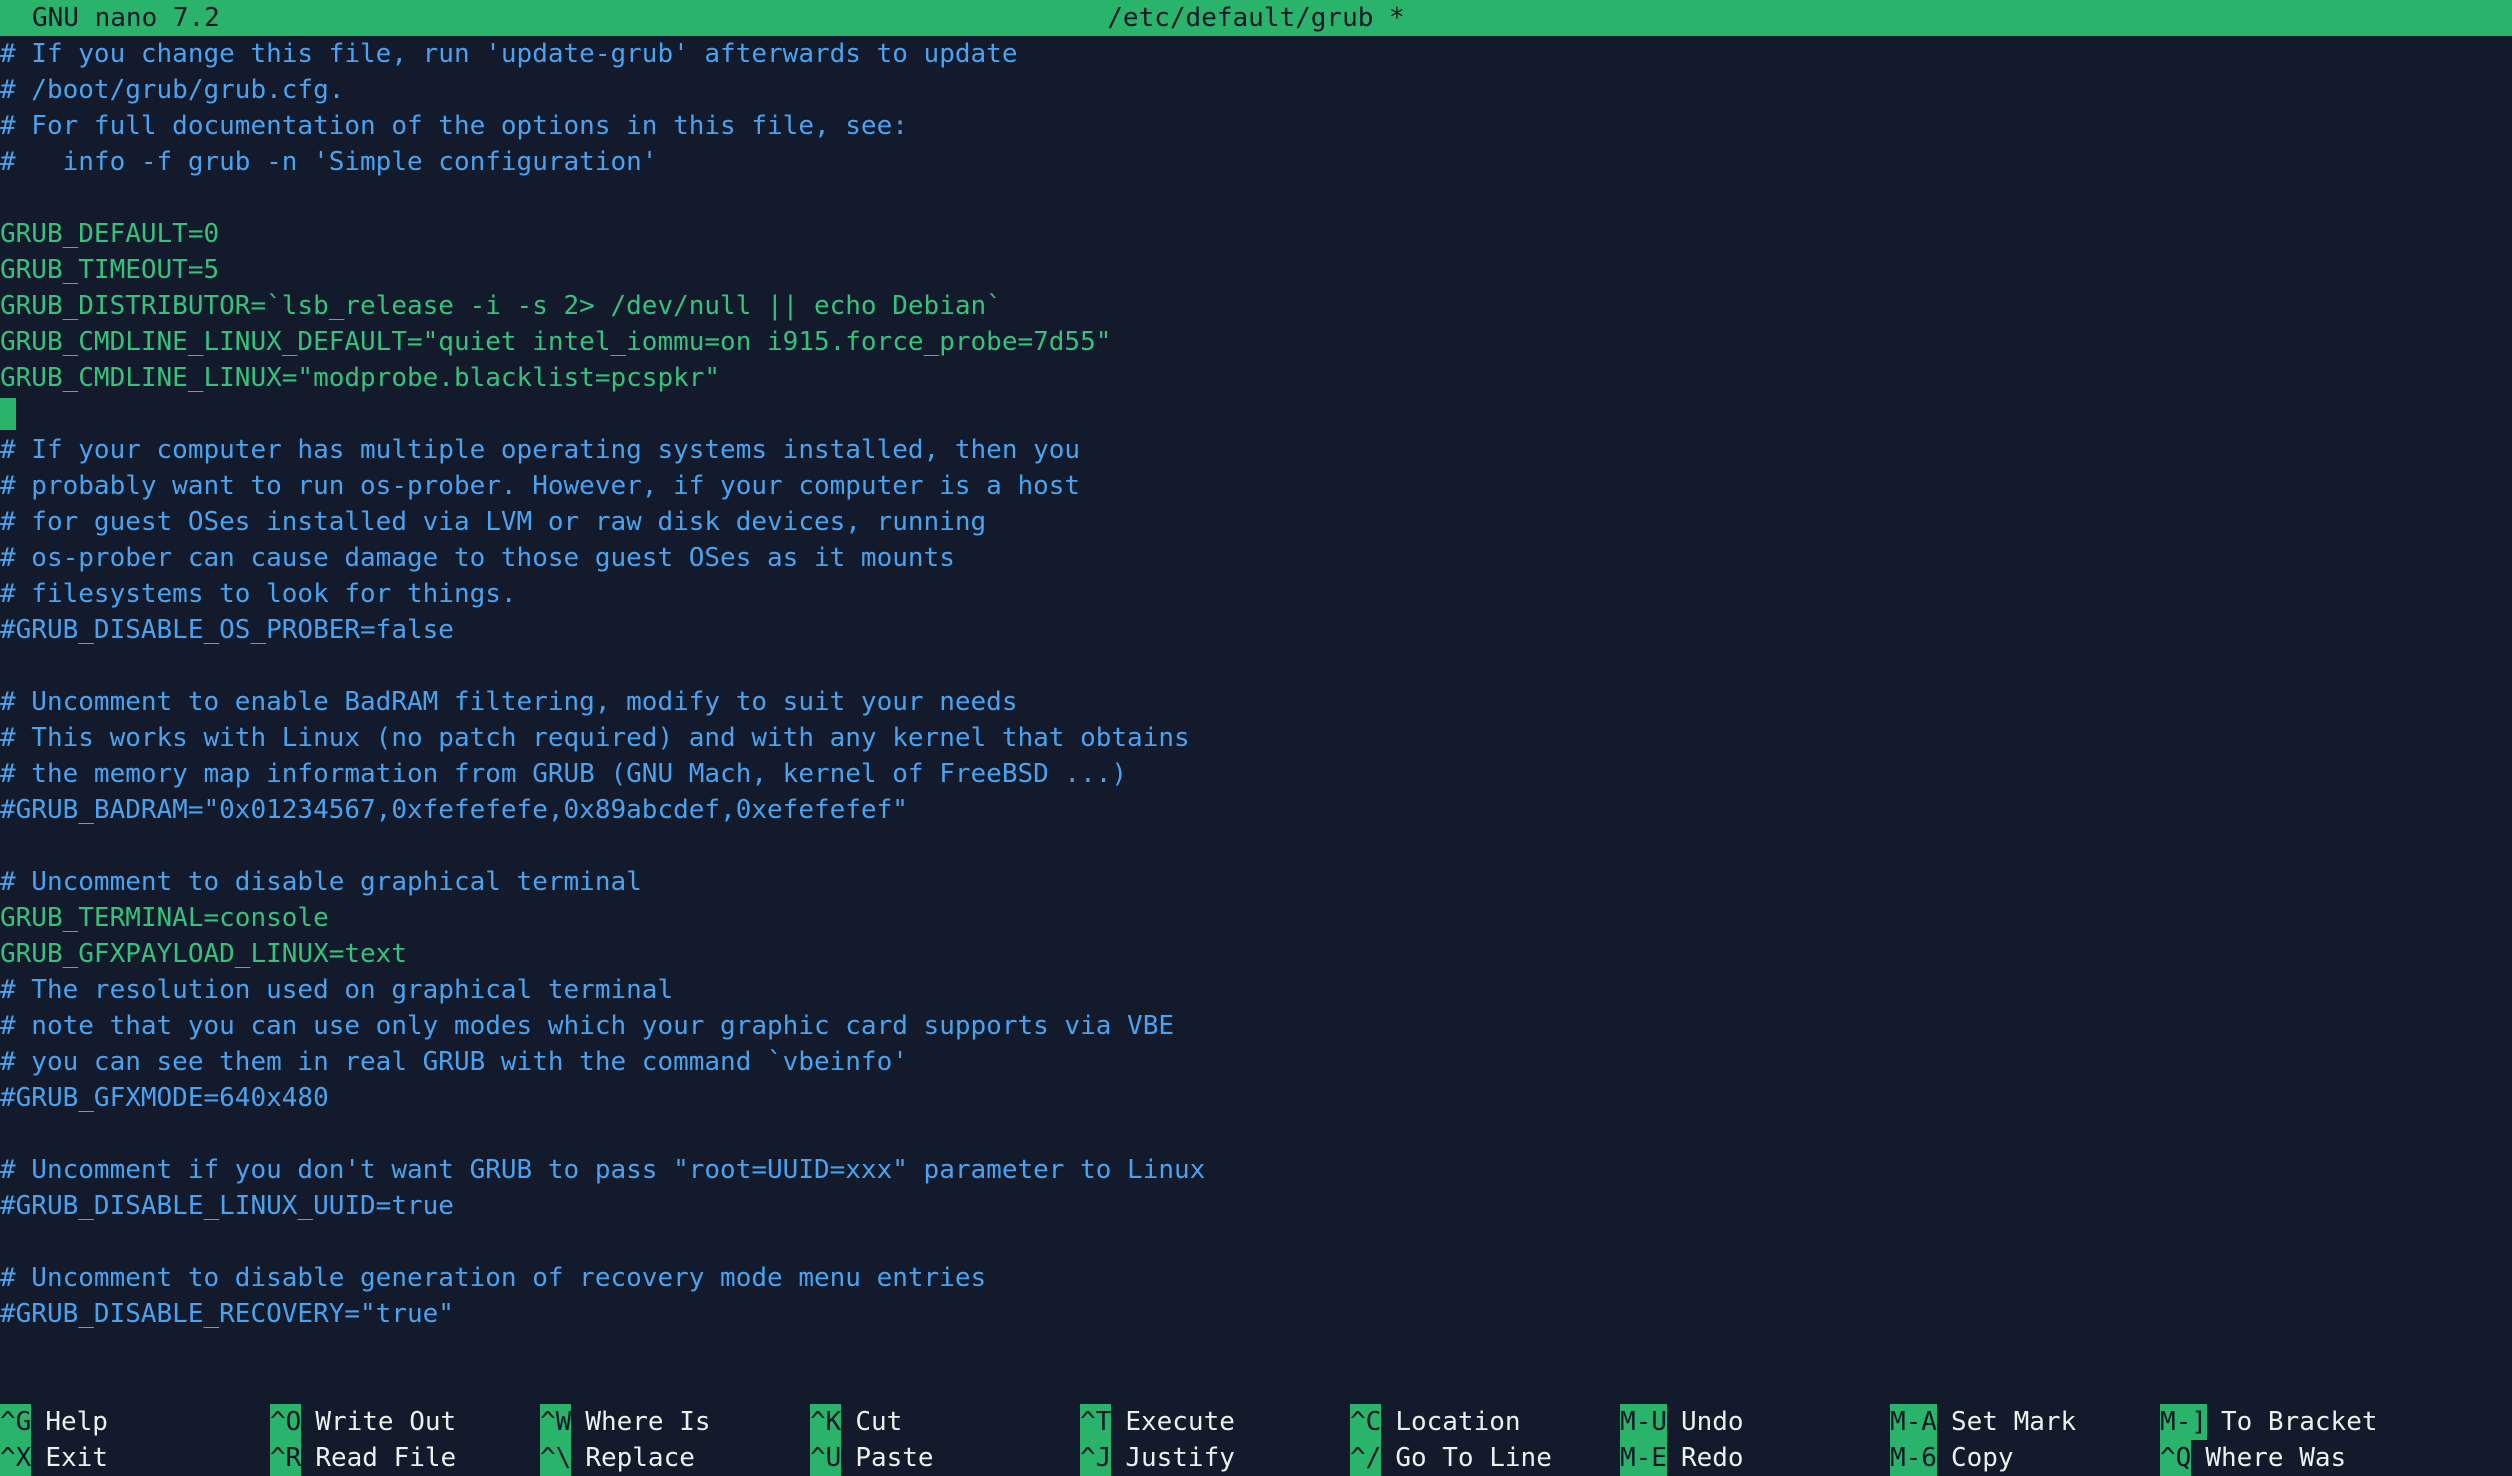  What do you see at coordinates (286, 1458) in the screenshot?
I see `shortcut-key: ^R` at bounding box center [286, 1458].